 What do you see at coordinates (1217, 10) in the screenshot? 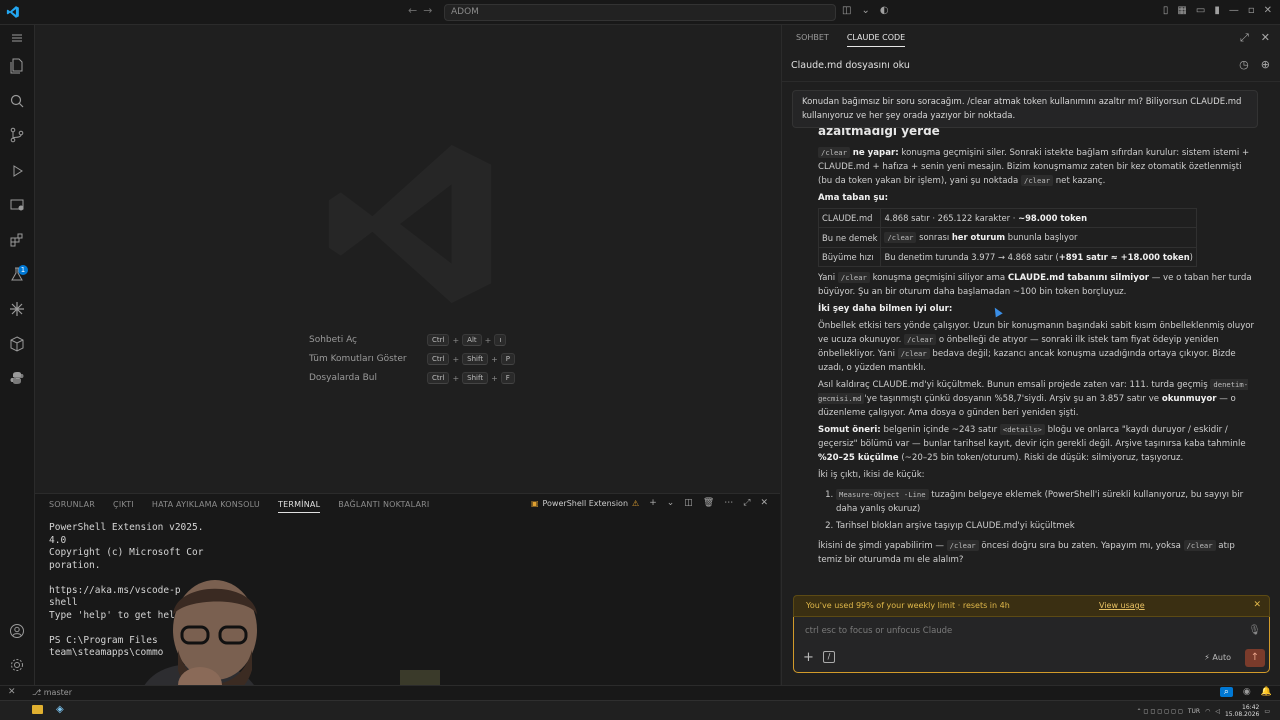
I see `toggle-secondary-sidebar-icon: ▮` at bounding box center [1217, 10].